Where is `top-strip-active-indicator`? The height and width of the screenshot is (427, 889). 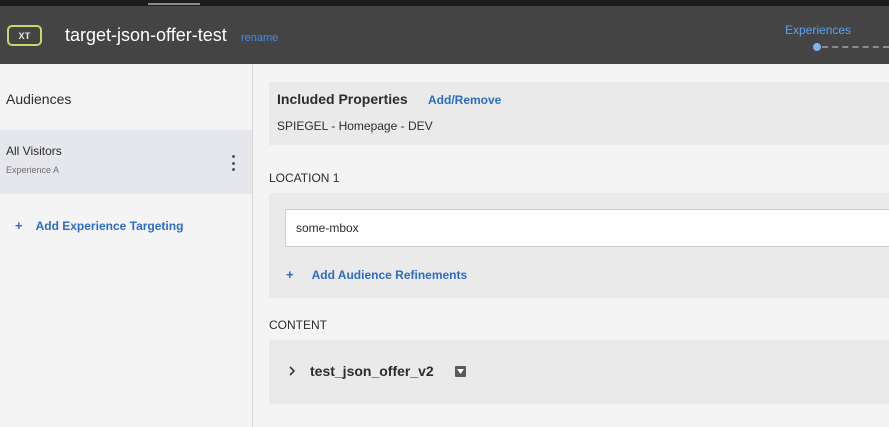 top-strip-active-indicator is located at coordinates (174, 4).